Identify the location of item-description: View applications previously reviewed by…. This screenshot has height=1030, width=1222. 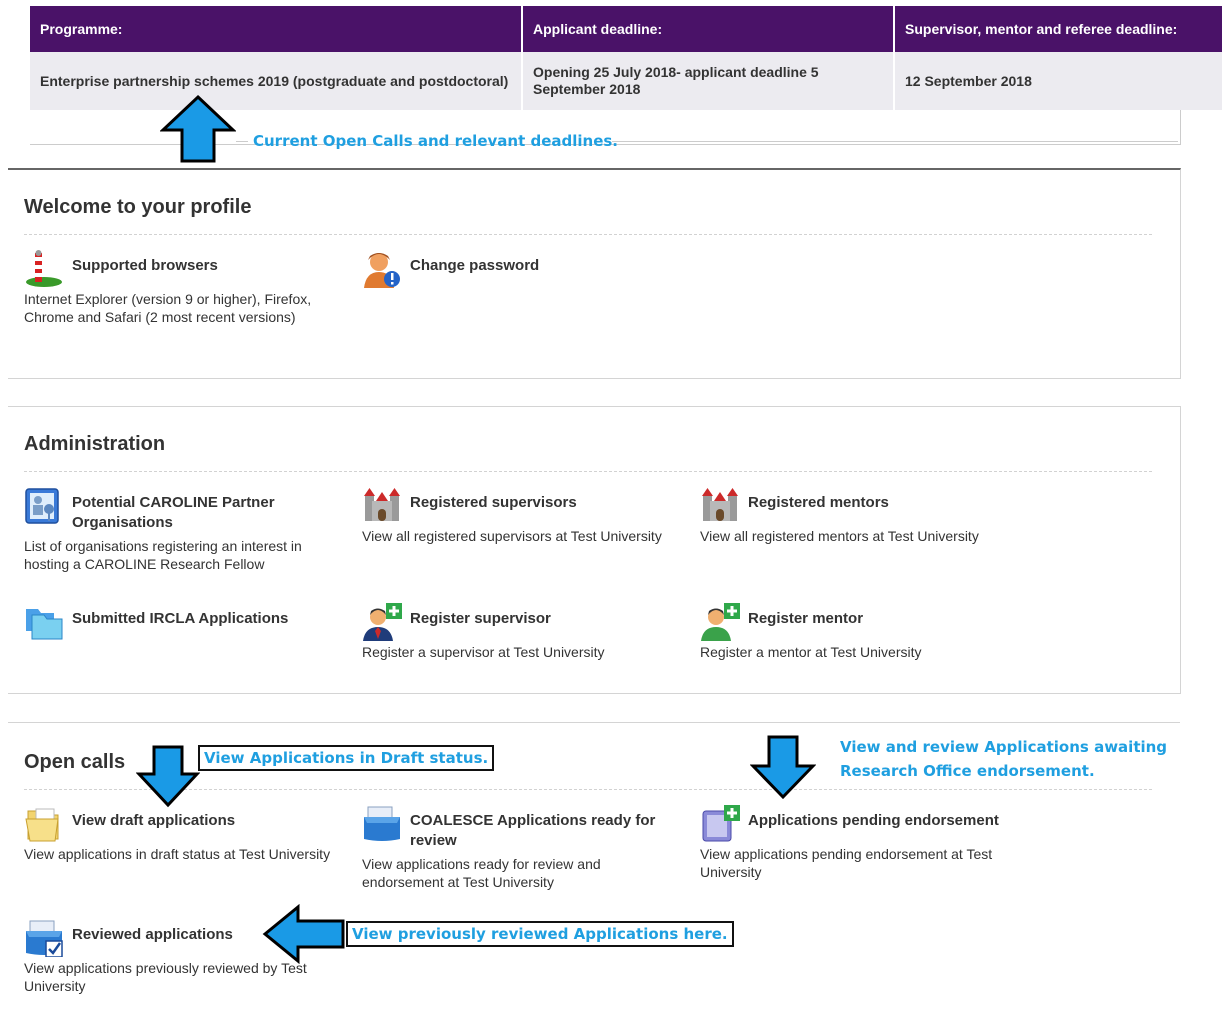
(165, 977).